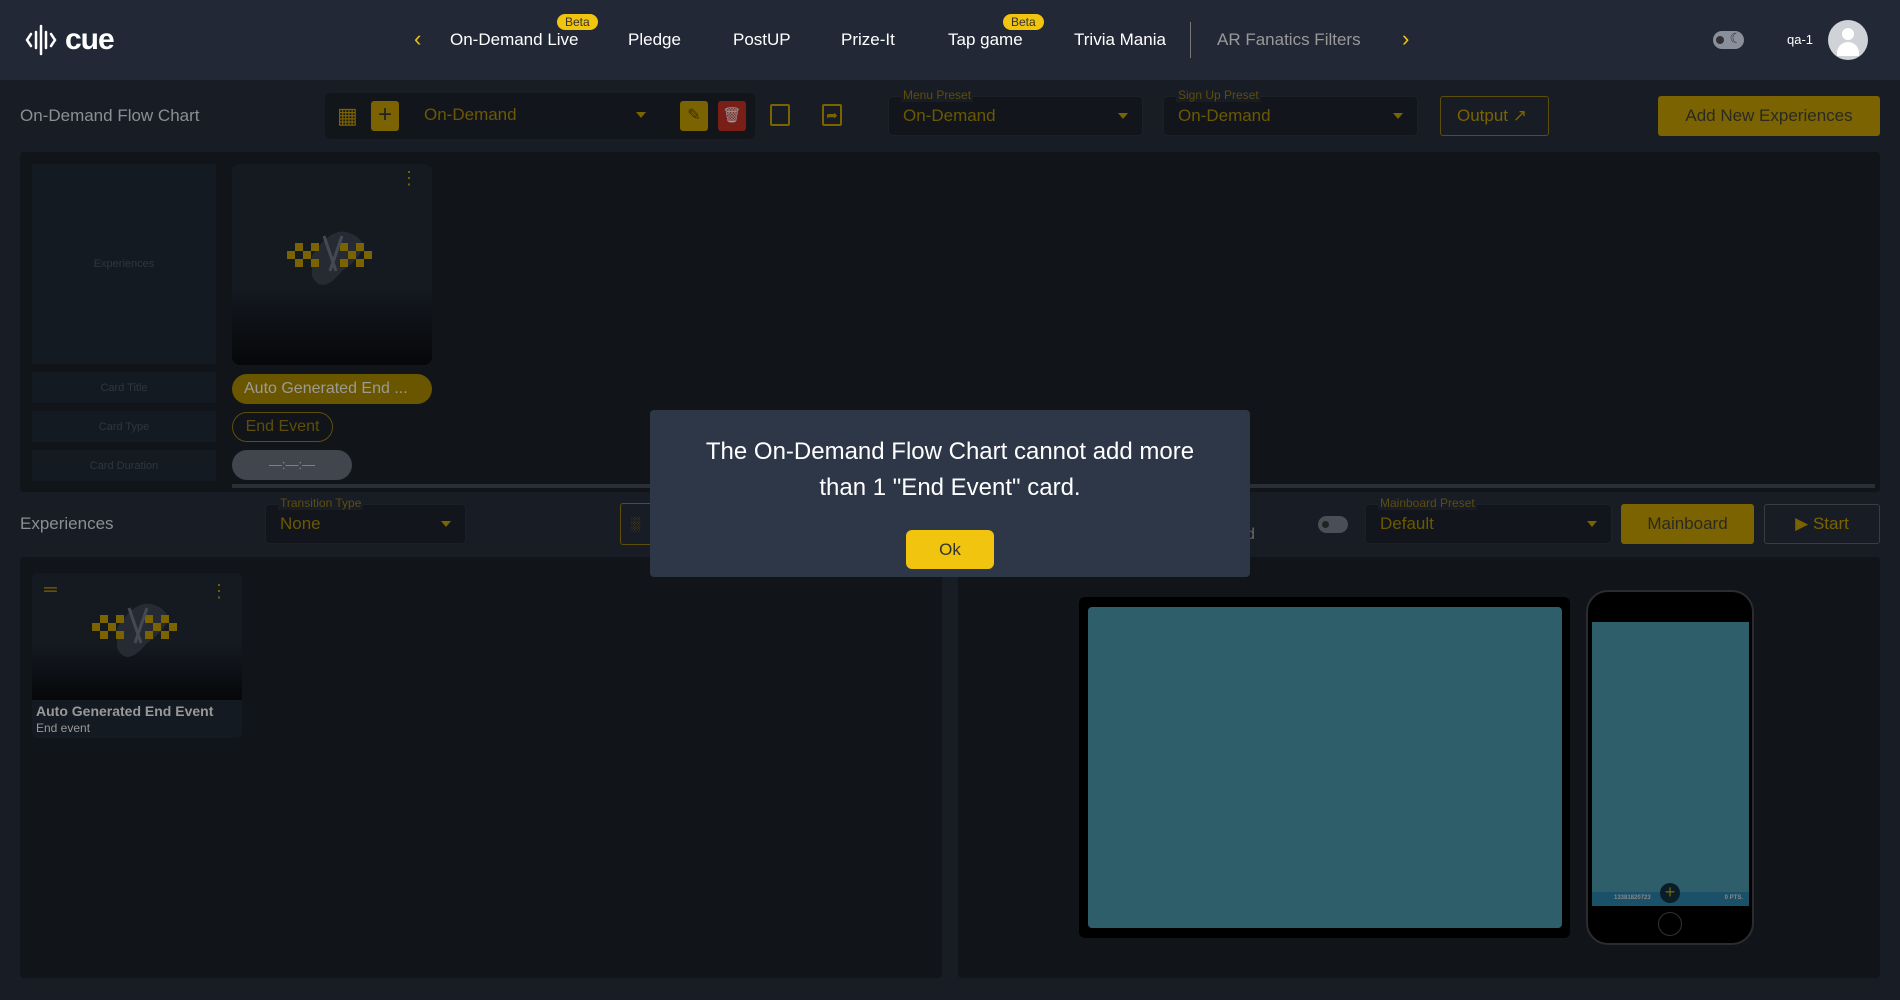 This screenshot has height=1000, width=1900. I want to click on trash-icon: 🗑, so click(732, 115).